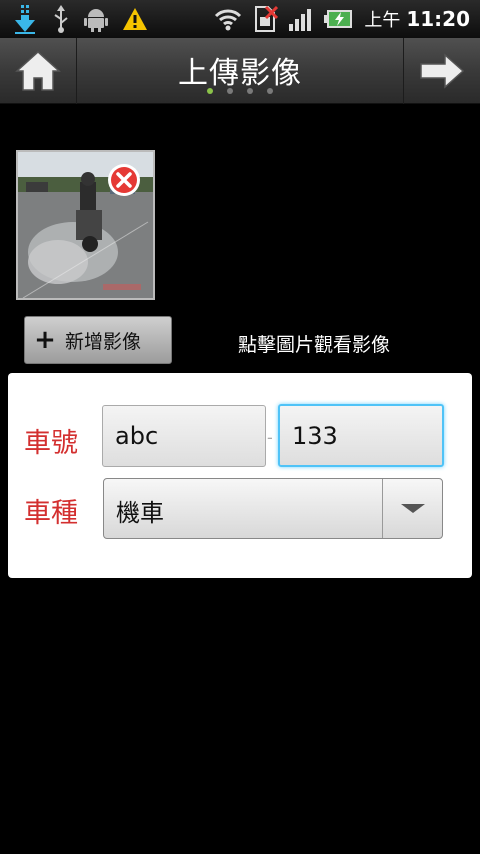  I want to click on status-bar: 上午 11:20, so click(240, 19).